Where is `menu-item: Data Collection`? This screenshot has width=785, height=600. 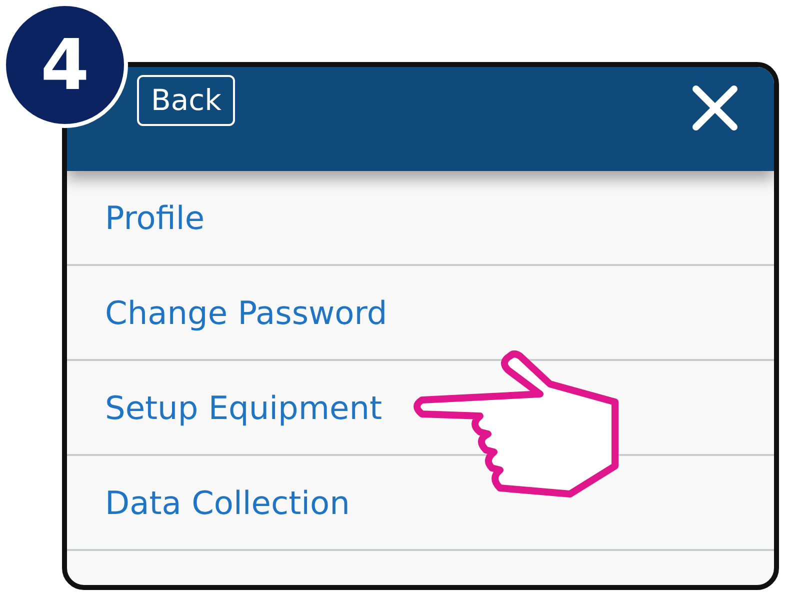 menu-item: Data Collection is located at coordinates (227, 502).